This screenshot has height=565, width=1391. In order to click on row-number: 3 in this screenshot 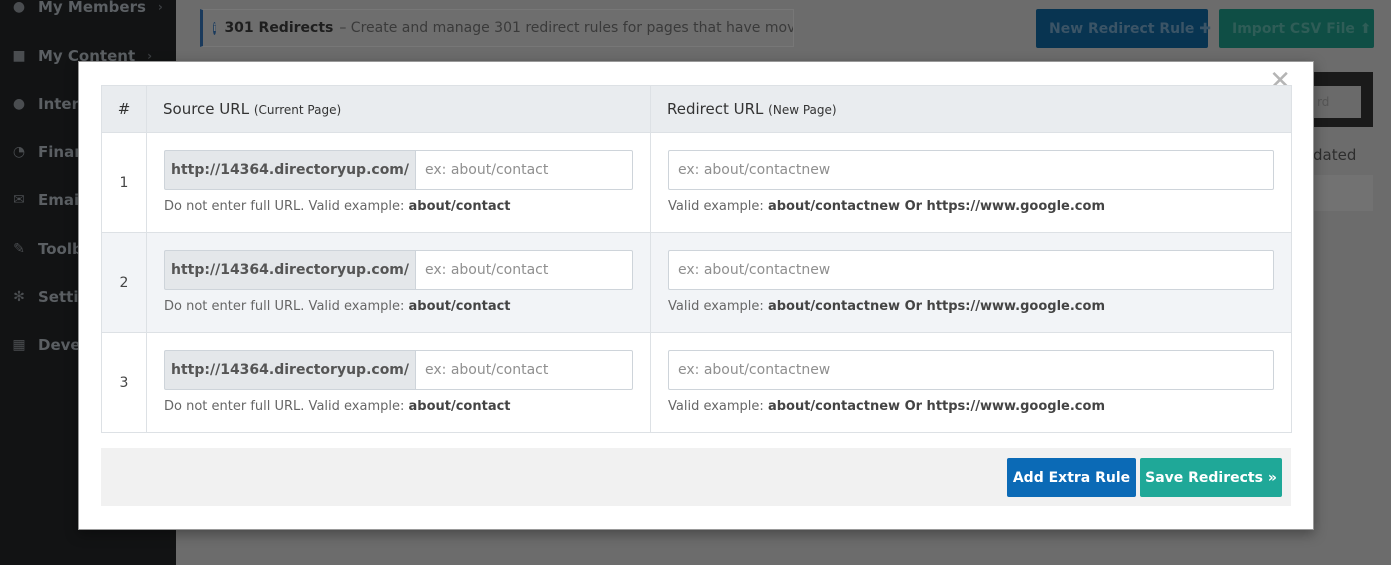, I will do `click(124, 382)`.